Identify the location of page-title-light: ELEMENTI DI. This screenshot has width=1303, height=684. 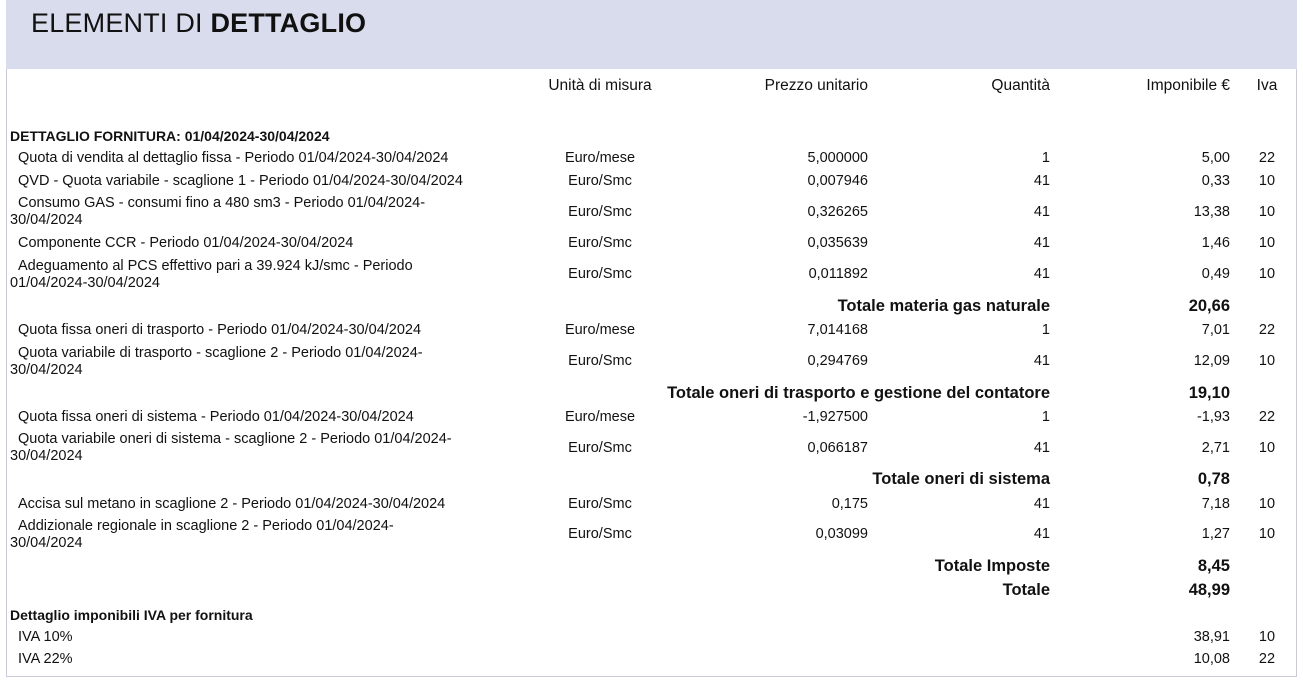
(121, 23).